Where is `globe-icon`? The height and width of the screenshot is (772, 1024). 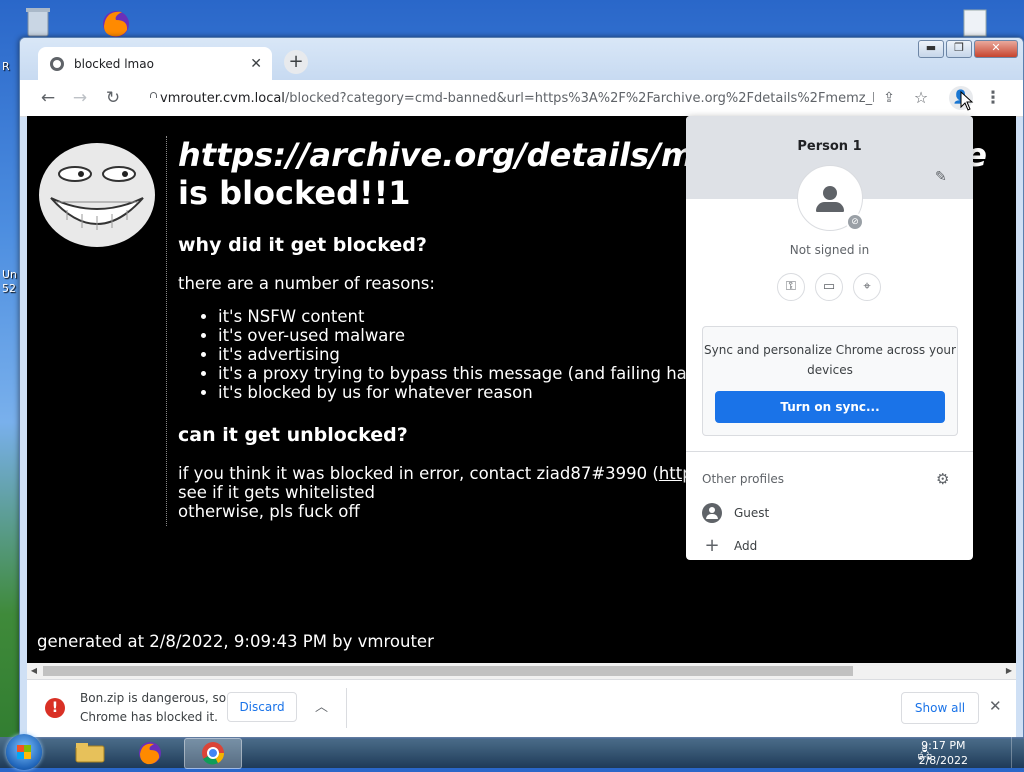
globe-icon is located at coordinates (57, 63).